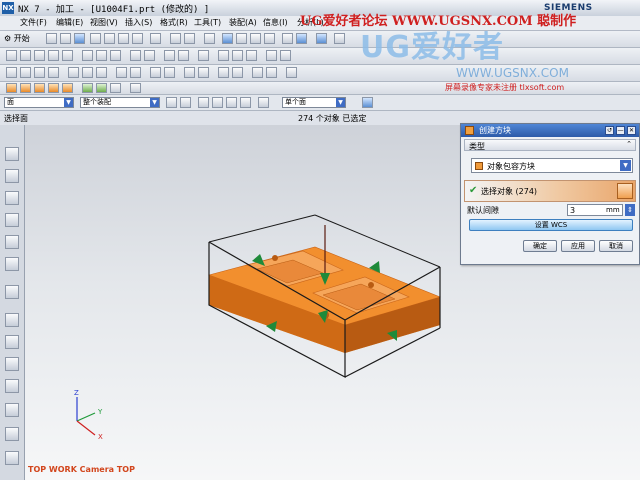 The height and width of the screenshot is (480, 640). What do you see at coordinates (616, 246) in the screenshot?
I see `cancel-button: 取消` at bounding box center [616, 246].